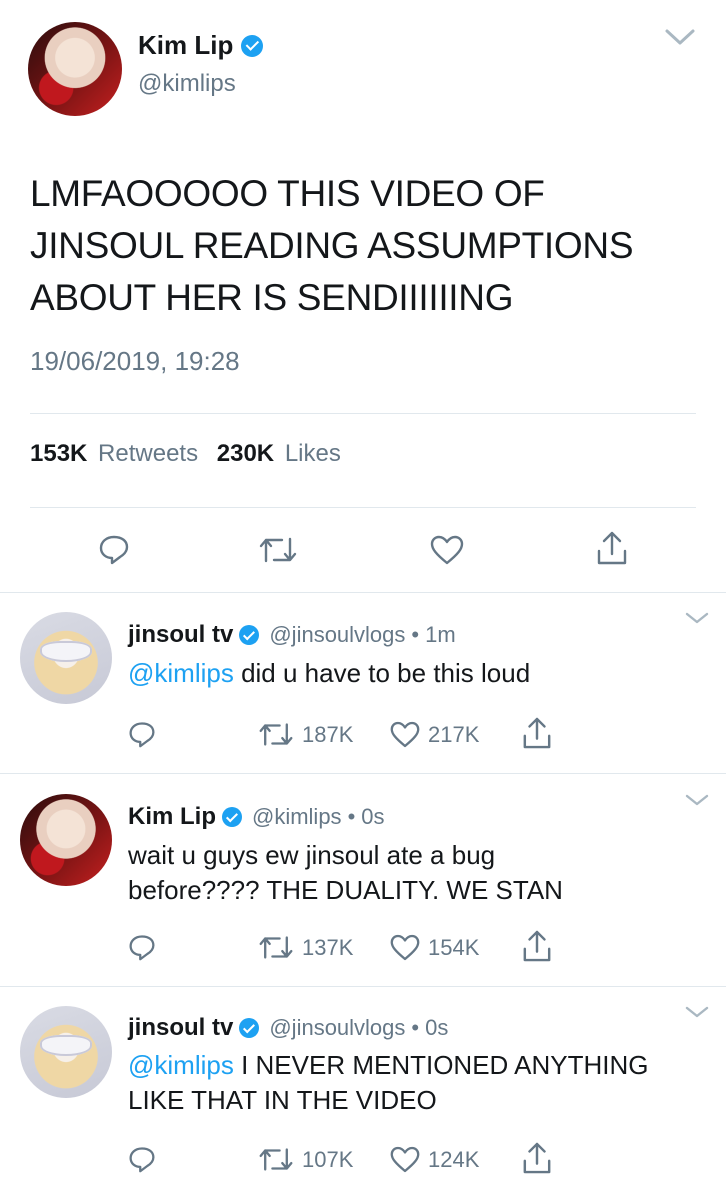  What do you see at coordinates (58, 453) in the screenshot?
I see `retweets-count: 153K` at bounding box center [58, 453].